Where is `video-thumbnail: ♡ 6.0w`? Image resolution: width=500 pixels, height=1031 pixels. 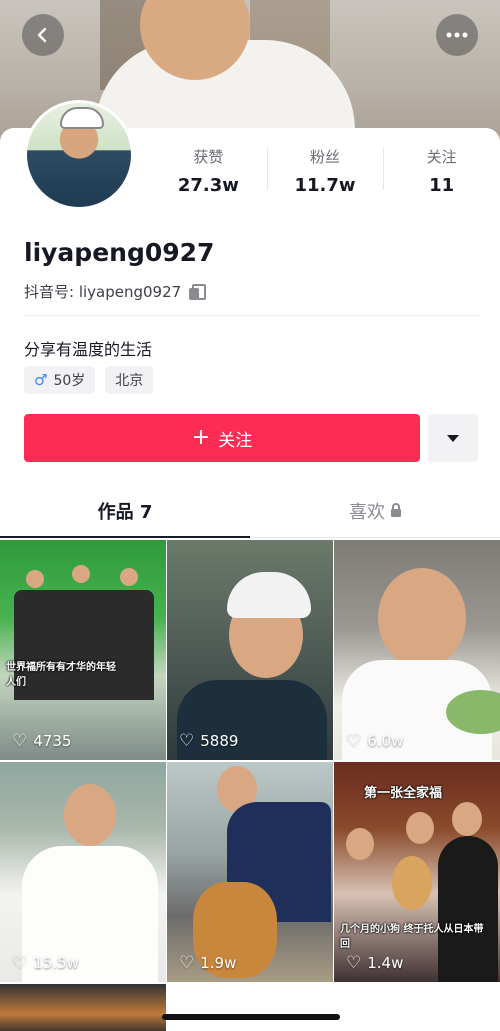
video-thumbnail: ♡ 6.0w is located at coordinates (417, 650).